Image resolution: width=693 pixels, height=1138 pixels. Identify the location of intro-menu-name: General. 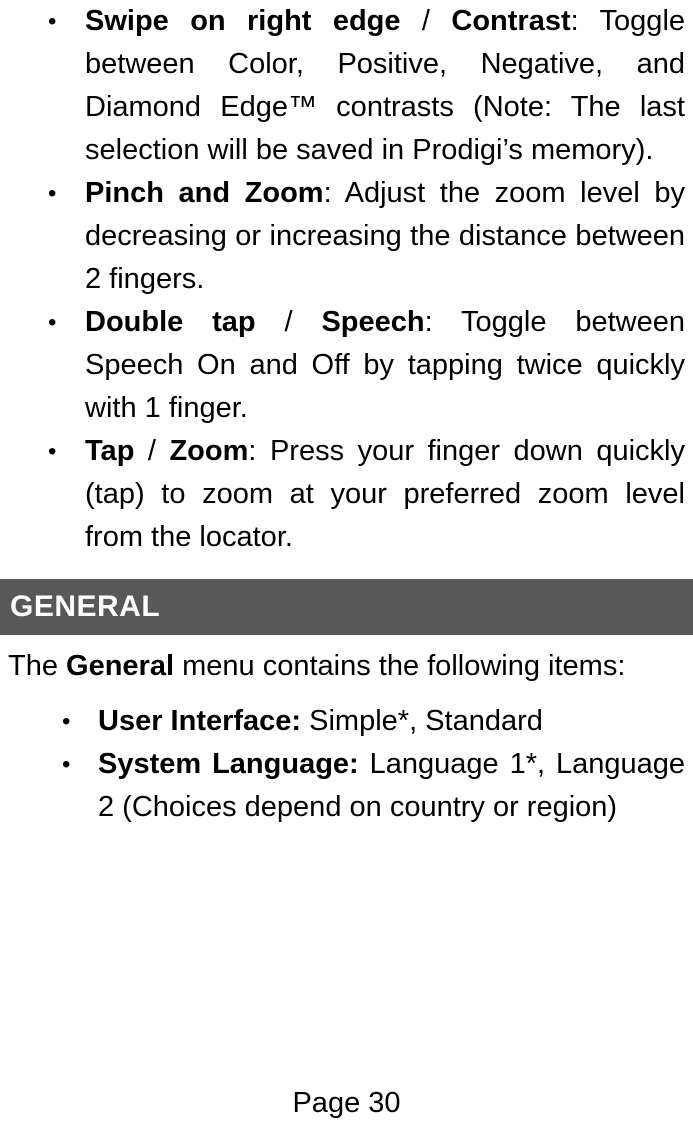
(120, 666).